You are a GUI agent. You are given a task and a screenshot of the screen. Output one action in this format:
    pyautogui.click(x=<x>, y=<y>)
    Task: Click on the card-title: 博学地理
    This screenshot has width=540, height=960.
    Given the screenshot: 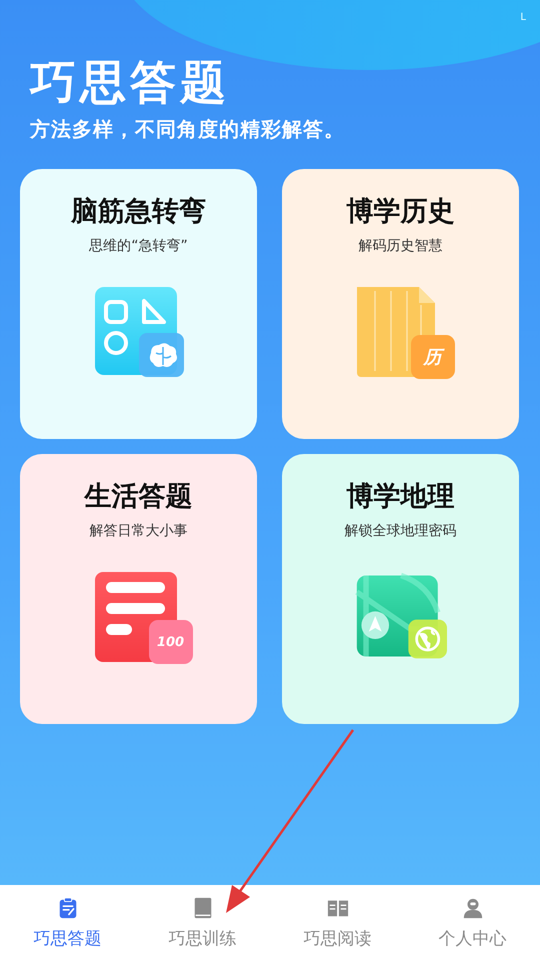 What is the action you would take?
    pyautogui.click(x=400, y=497)
    